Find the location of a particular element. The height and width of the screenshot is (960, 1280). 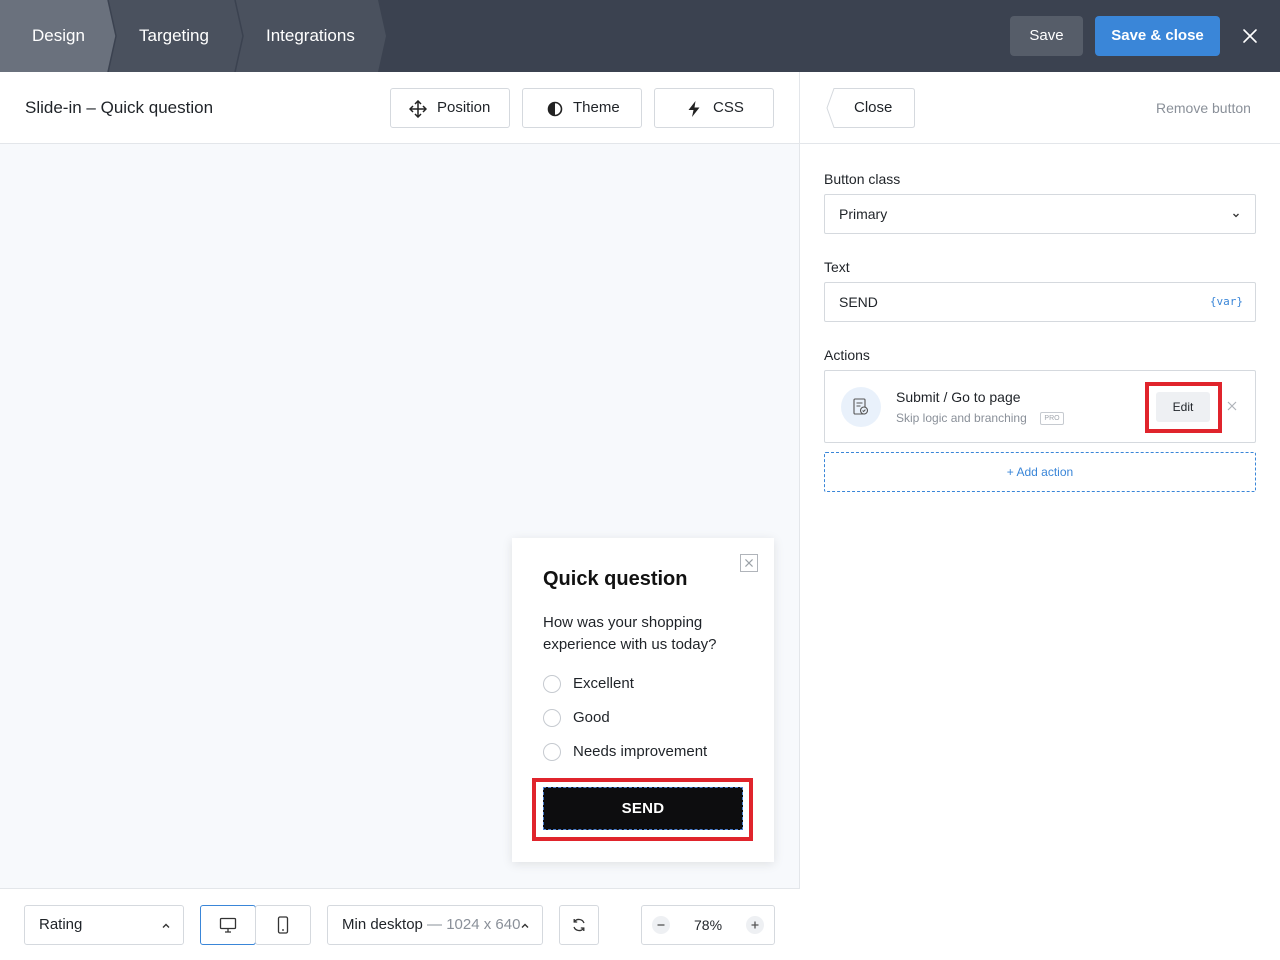

device-label: Min desktop is located at coordinates (382, 924).